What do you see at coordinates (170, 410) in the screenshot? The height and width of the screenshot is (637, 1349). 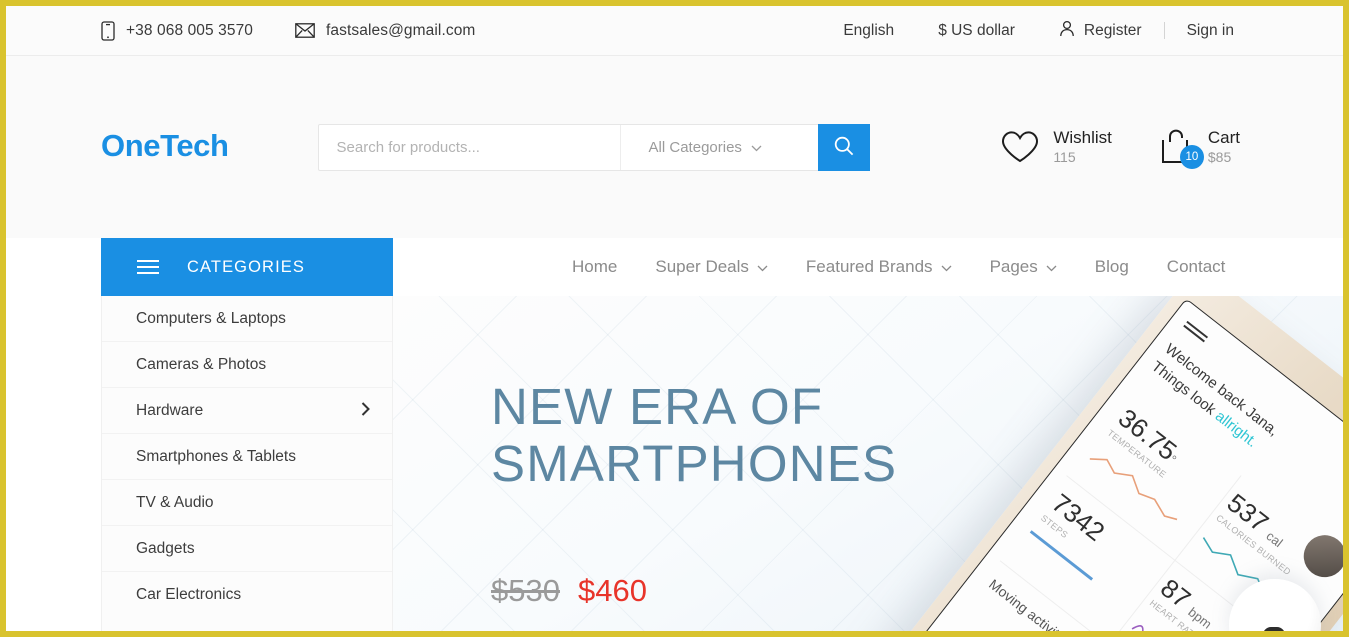 I see `category-label: Hardware` at bounding box center [170, 410].